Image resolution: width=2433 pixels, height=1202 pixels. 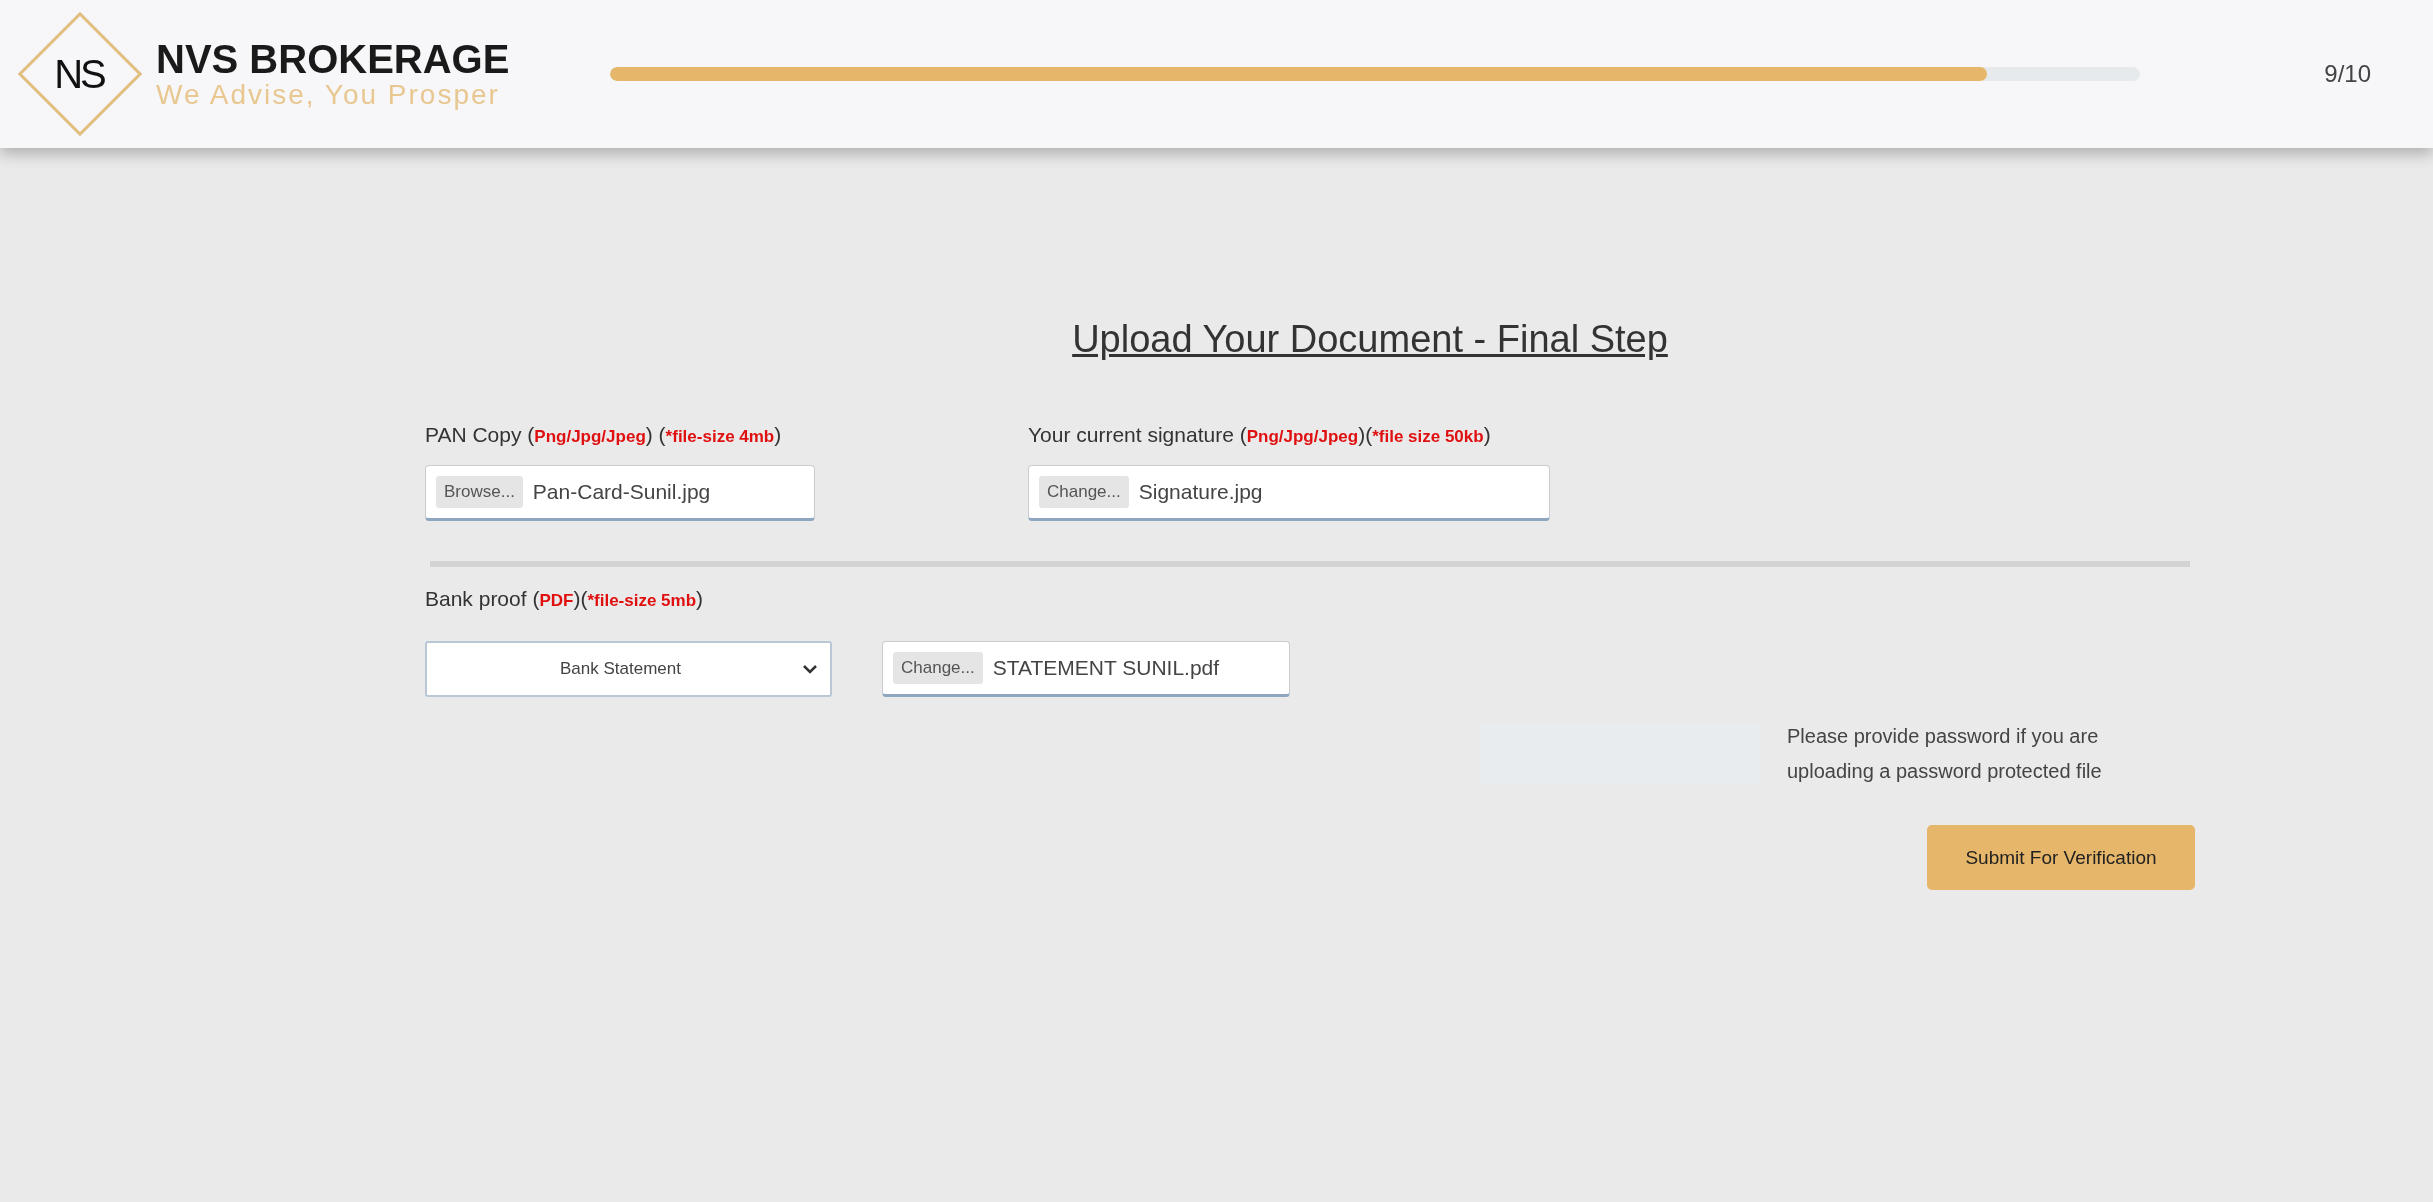 What do you see at coordinates (1200, 492) in the screenshot?
I see `file-name: Signature.jpg` at bounding box center [1200, 492].